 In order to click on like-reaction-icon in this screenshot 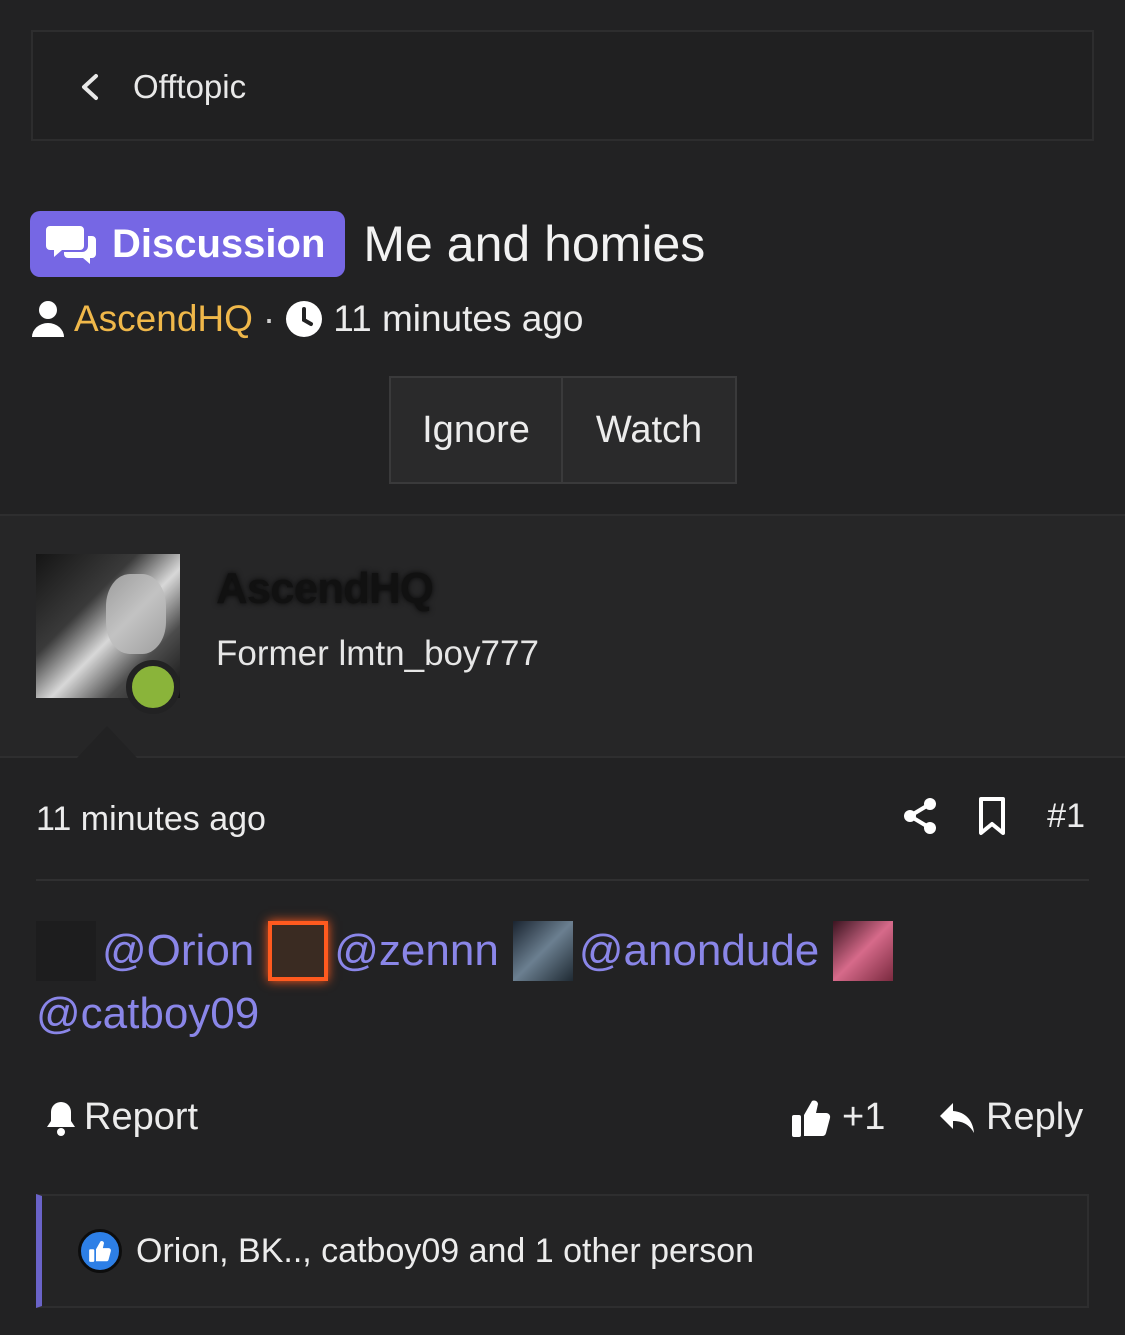, I will do `click(100, 1251)`.